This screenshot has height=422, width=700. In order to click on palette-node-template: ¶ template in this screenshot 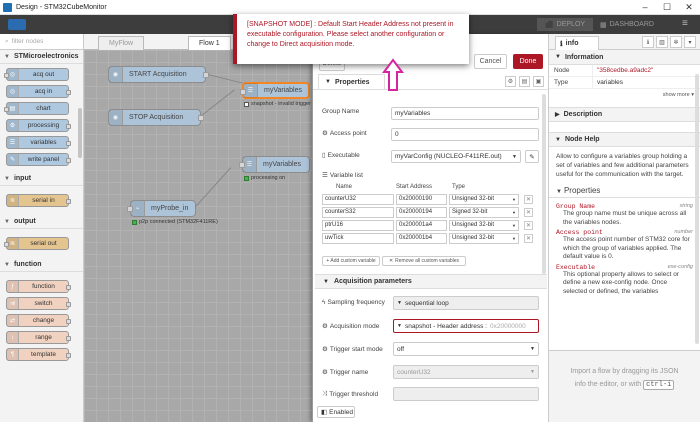, I will do `click(38, 354)`.